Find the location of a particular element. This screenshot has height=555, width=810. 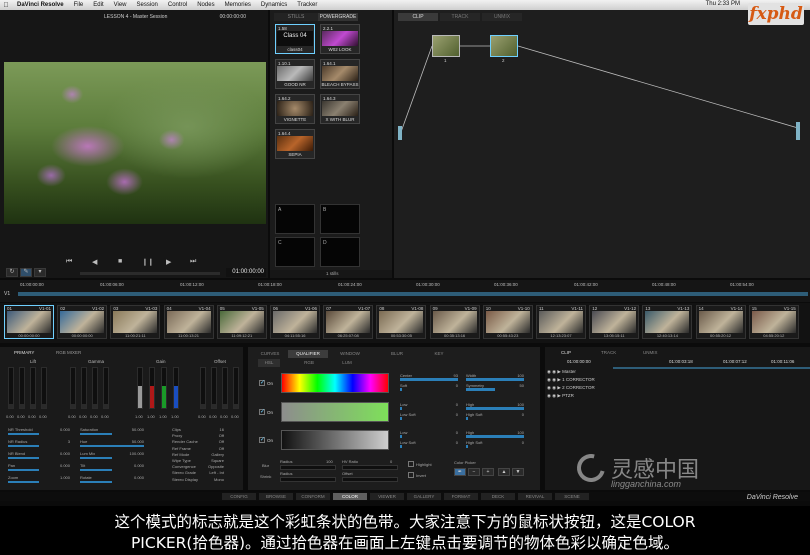

tab-powergrade: POWERGRADE is located at coordinates (338, 17).